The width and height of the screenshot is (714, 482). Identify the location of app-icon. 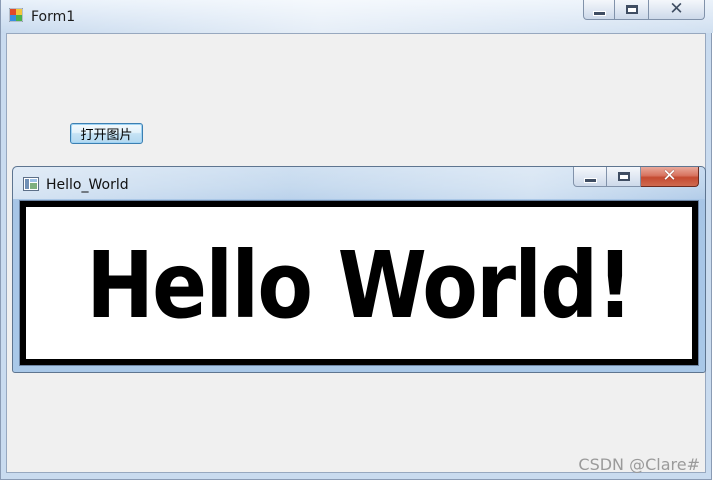
(16, 15).